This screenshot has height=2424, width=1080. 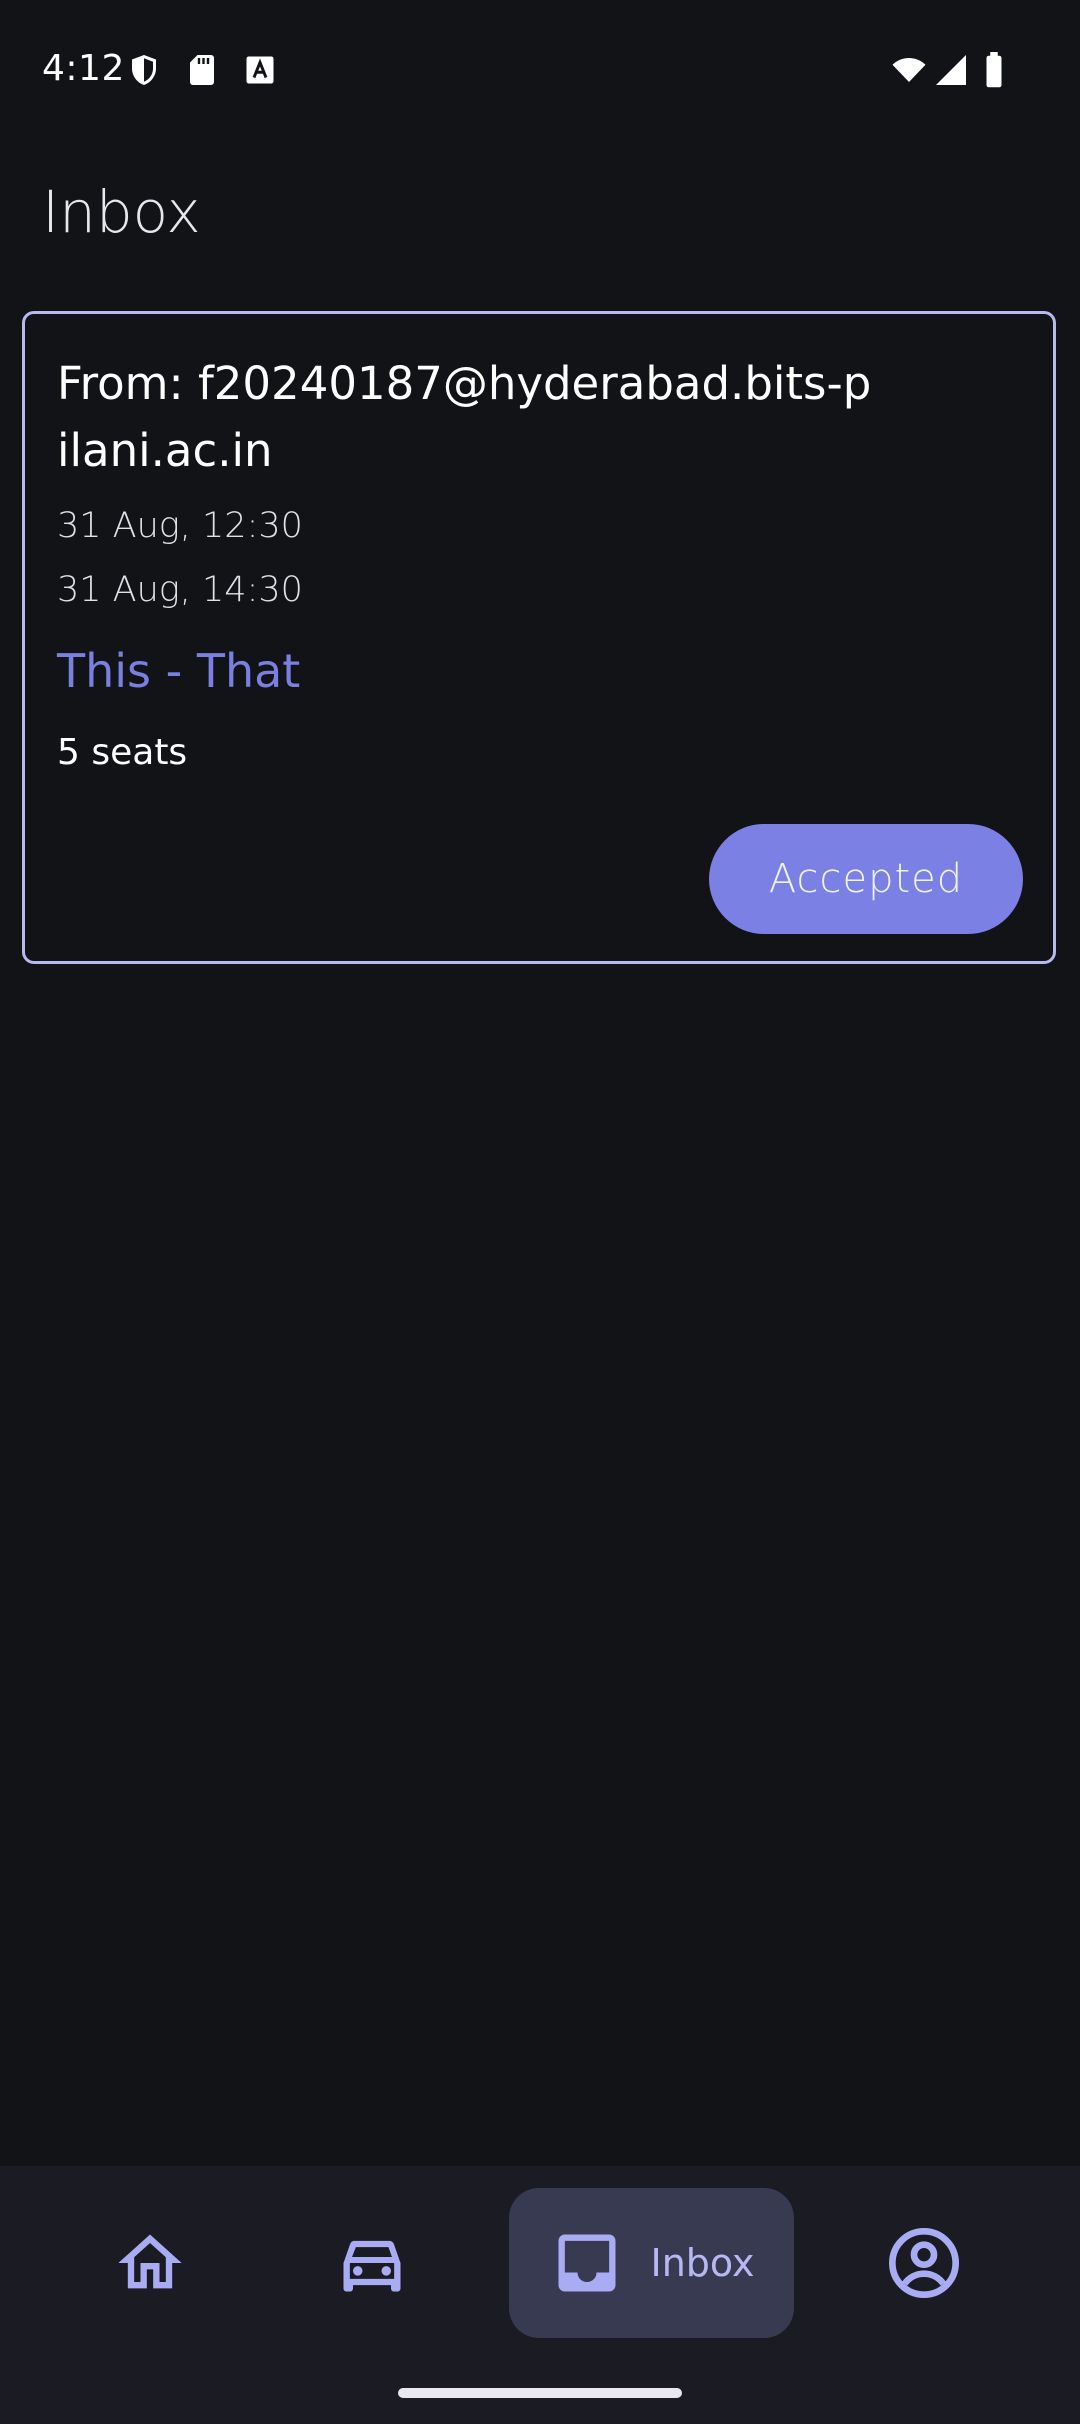 I want to click on home-icon, so click(x=150, y=2263).